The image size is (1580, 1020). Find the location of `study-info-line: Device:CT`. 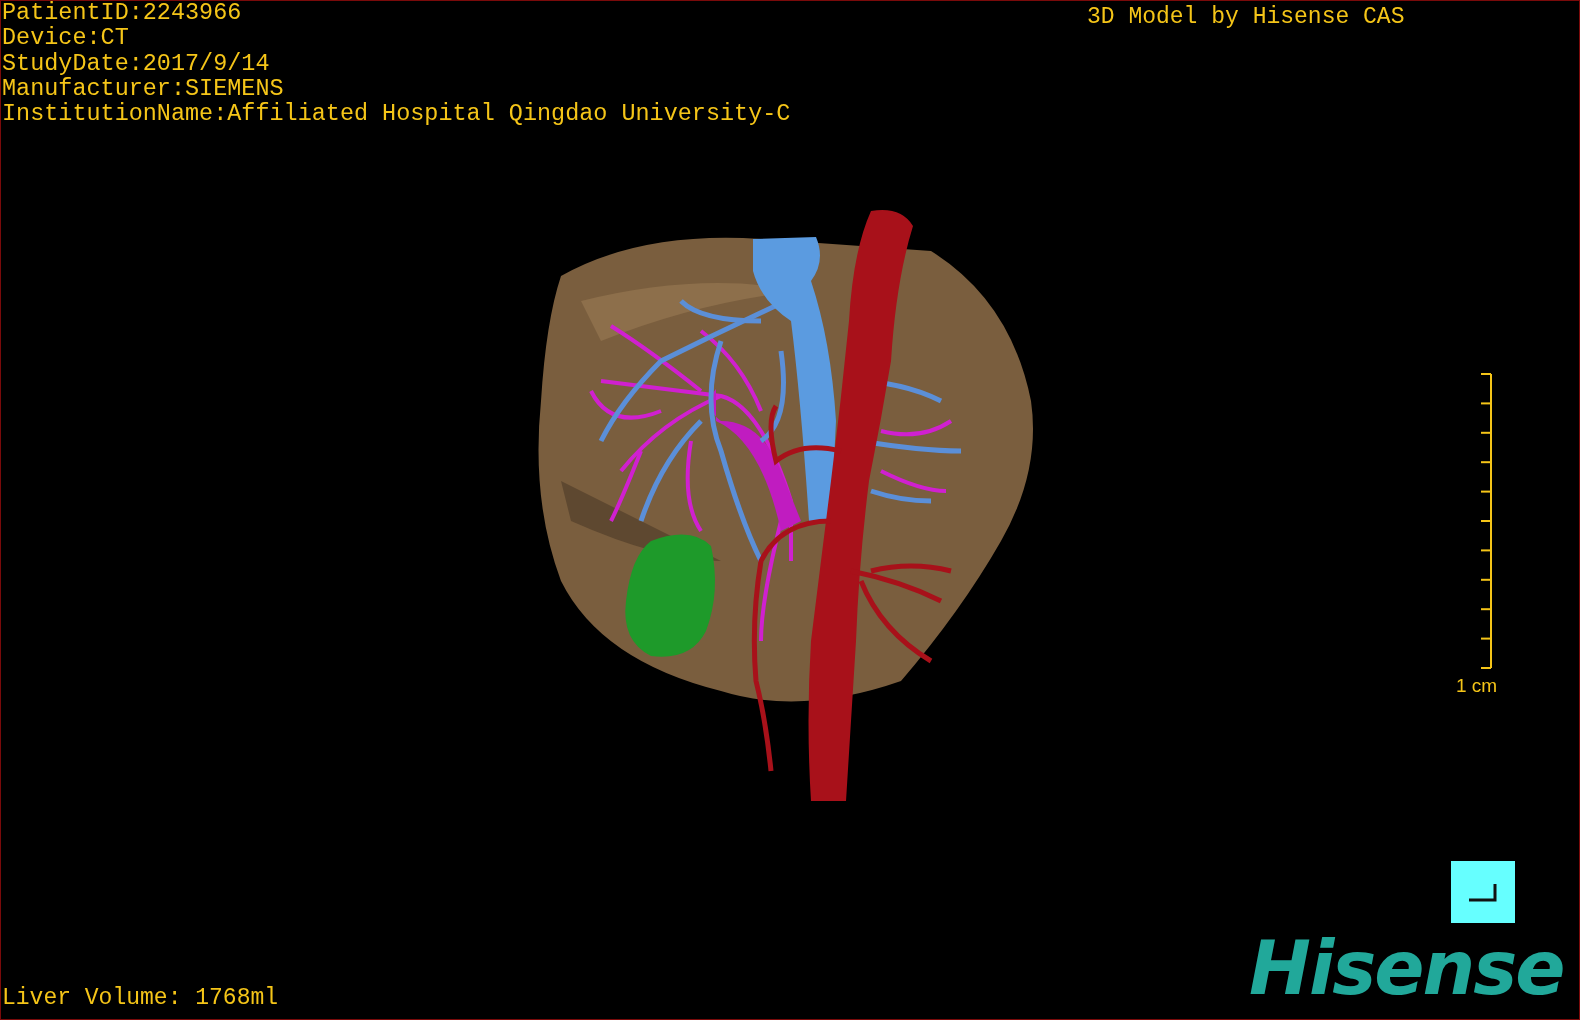

study-info-line: Device:CT is located at coordinates (66, 39).